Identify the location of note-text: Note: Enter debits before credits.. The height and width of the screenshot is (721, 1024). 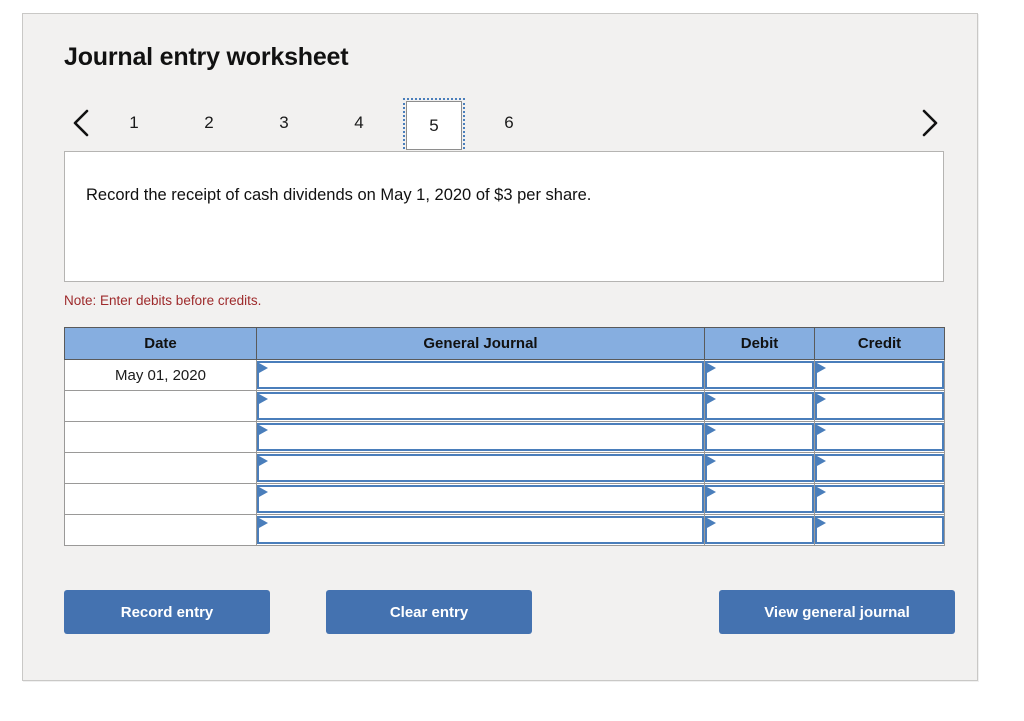
(163, 300).